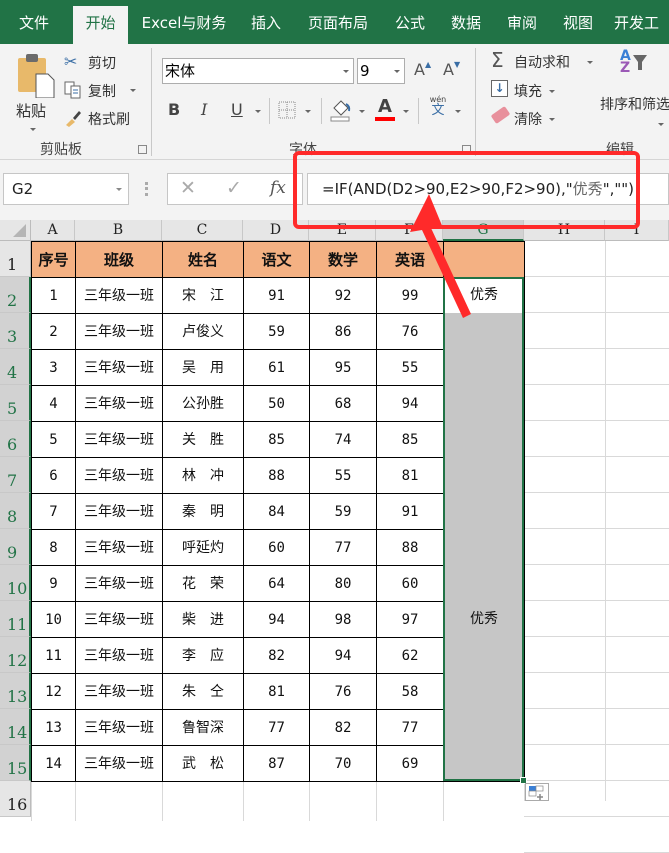 Image resolution: width=669 pixels, height=853 pixels. Describe the element at coordinates (438, 106) in the screenshot. I see `phonetic-guide-button: wén 文` at that location.